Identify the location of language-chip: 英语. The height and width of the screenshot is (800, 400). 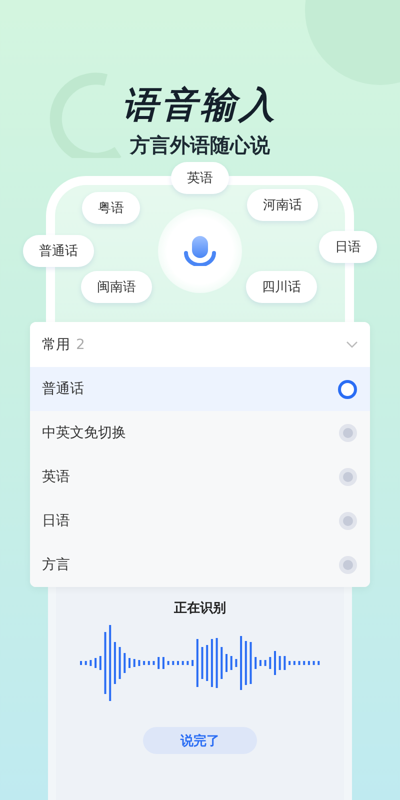
(200, 178).